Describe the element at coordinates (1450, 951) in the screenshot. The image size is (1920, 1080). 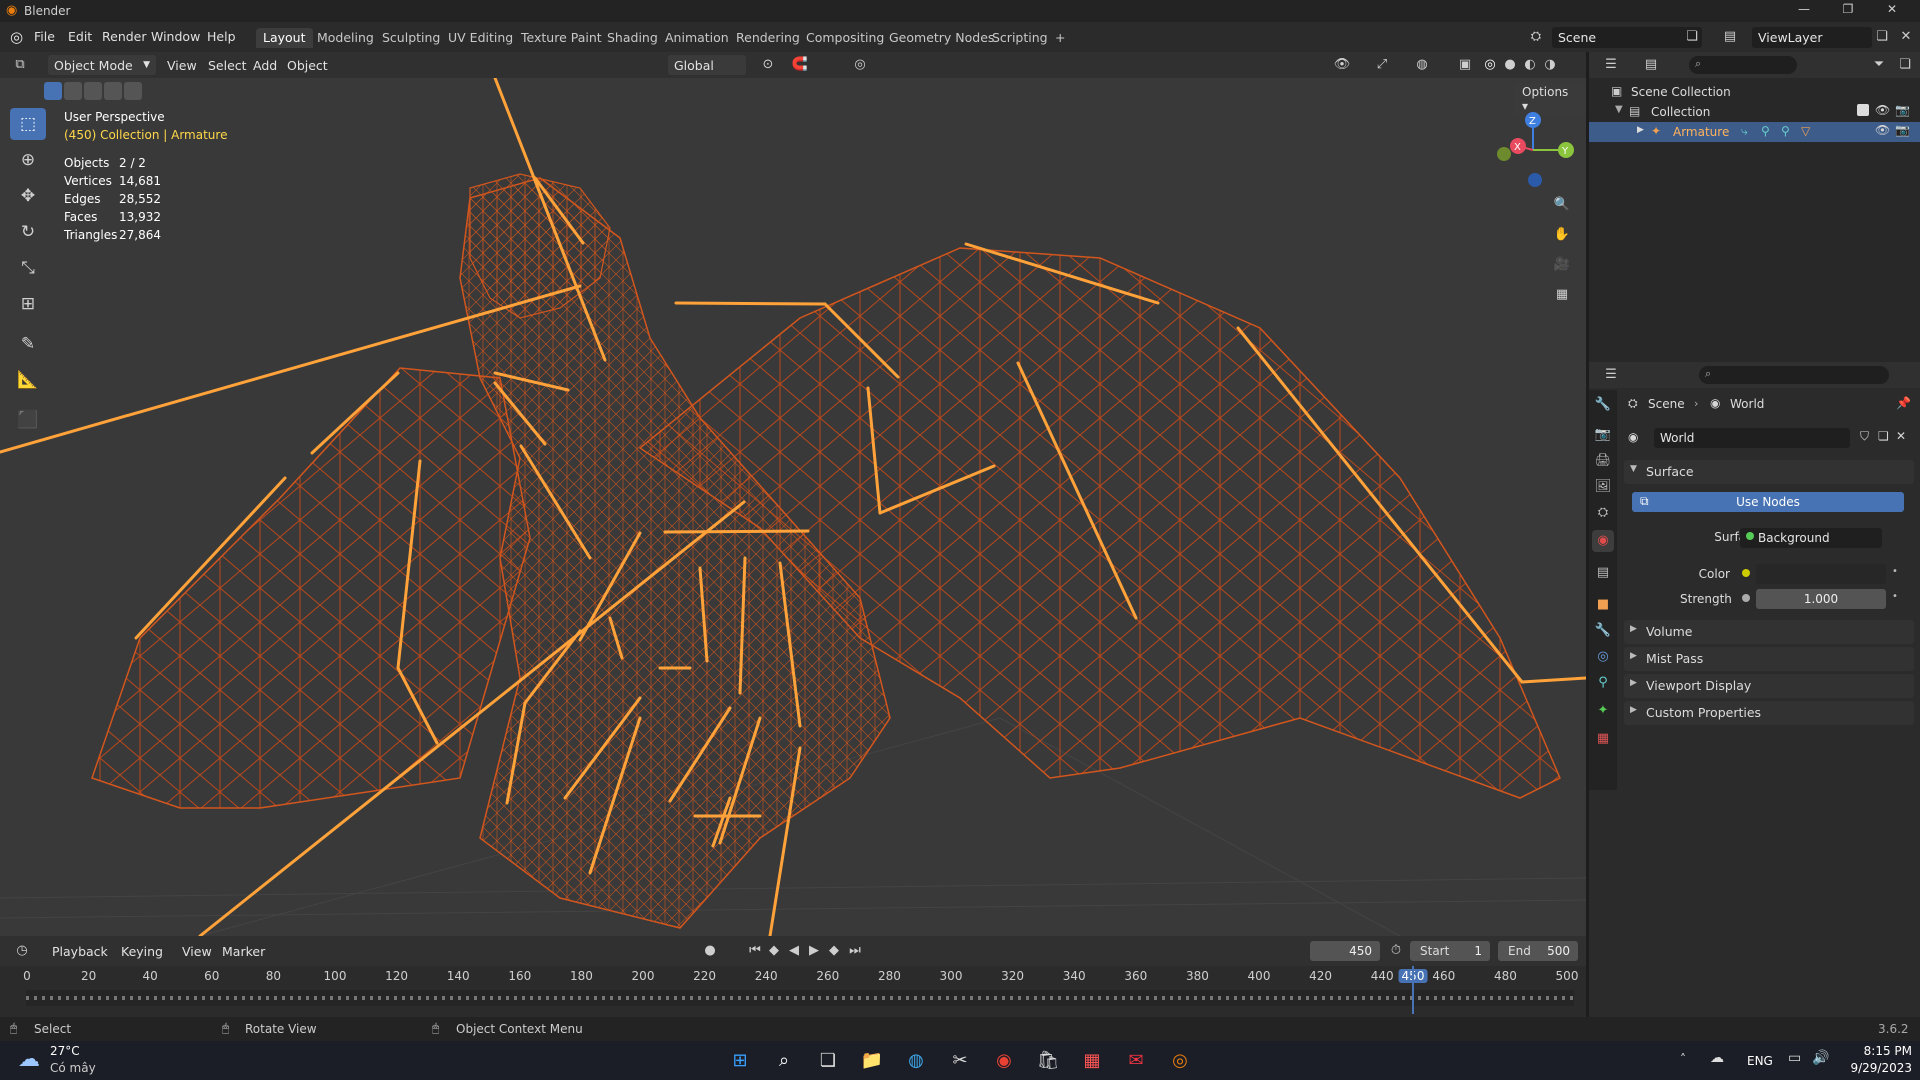
I see `start-frame-field: Start 1` at that location.